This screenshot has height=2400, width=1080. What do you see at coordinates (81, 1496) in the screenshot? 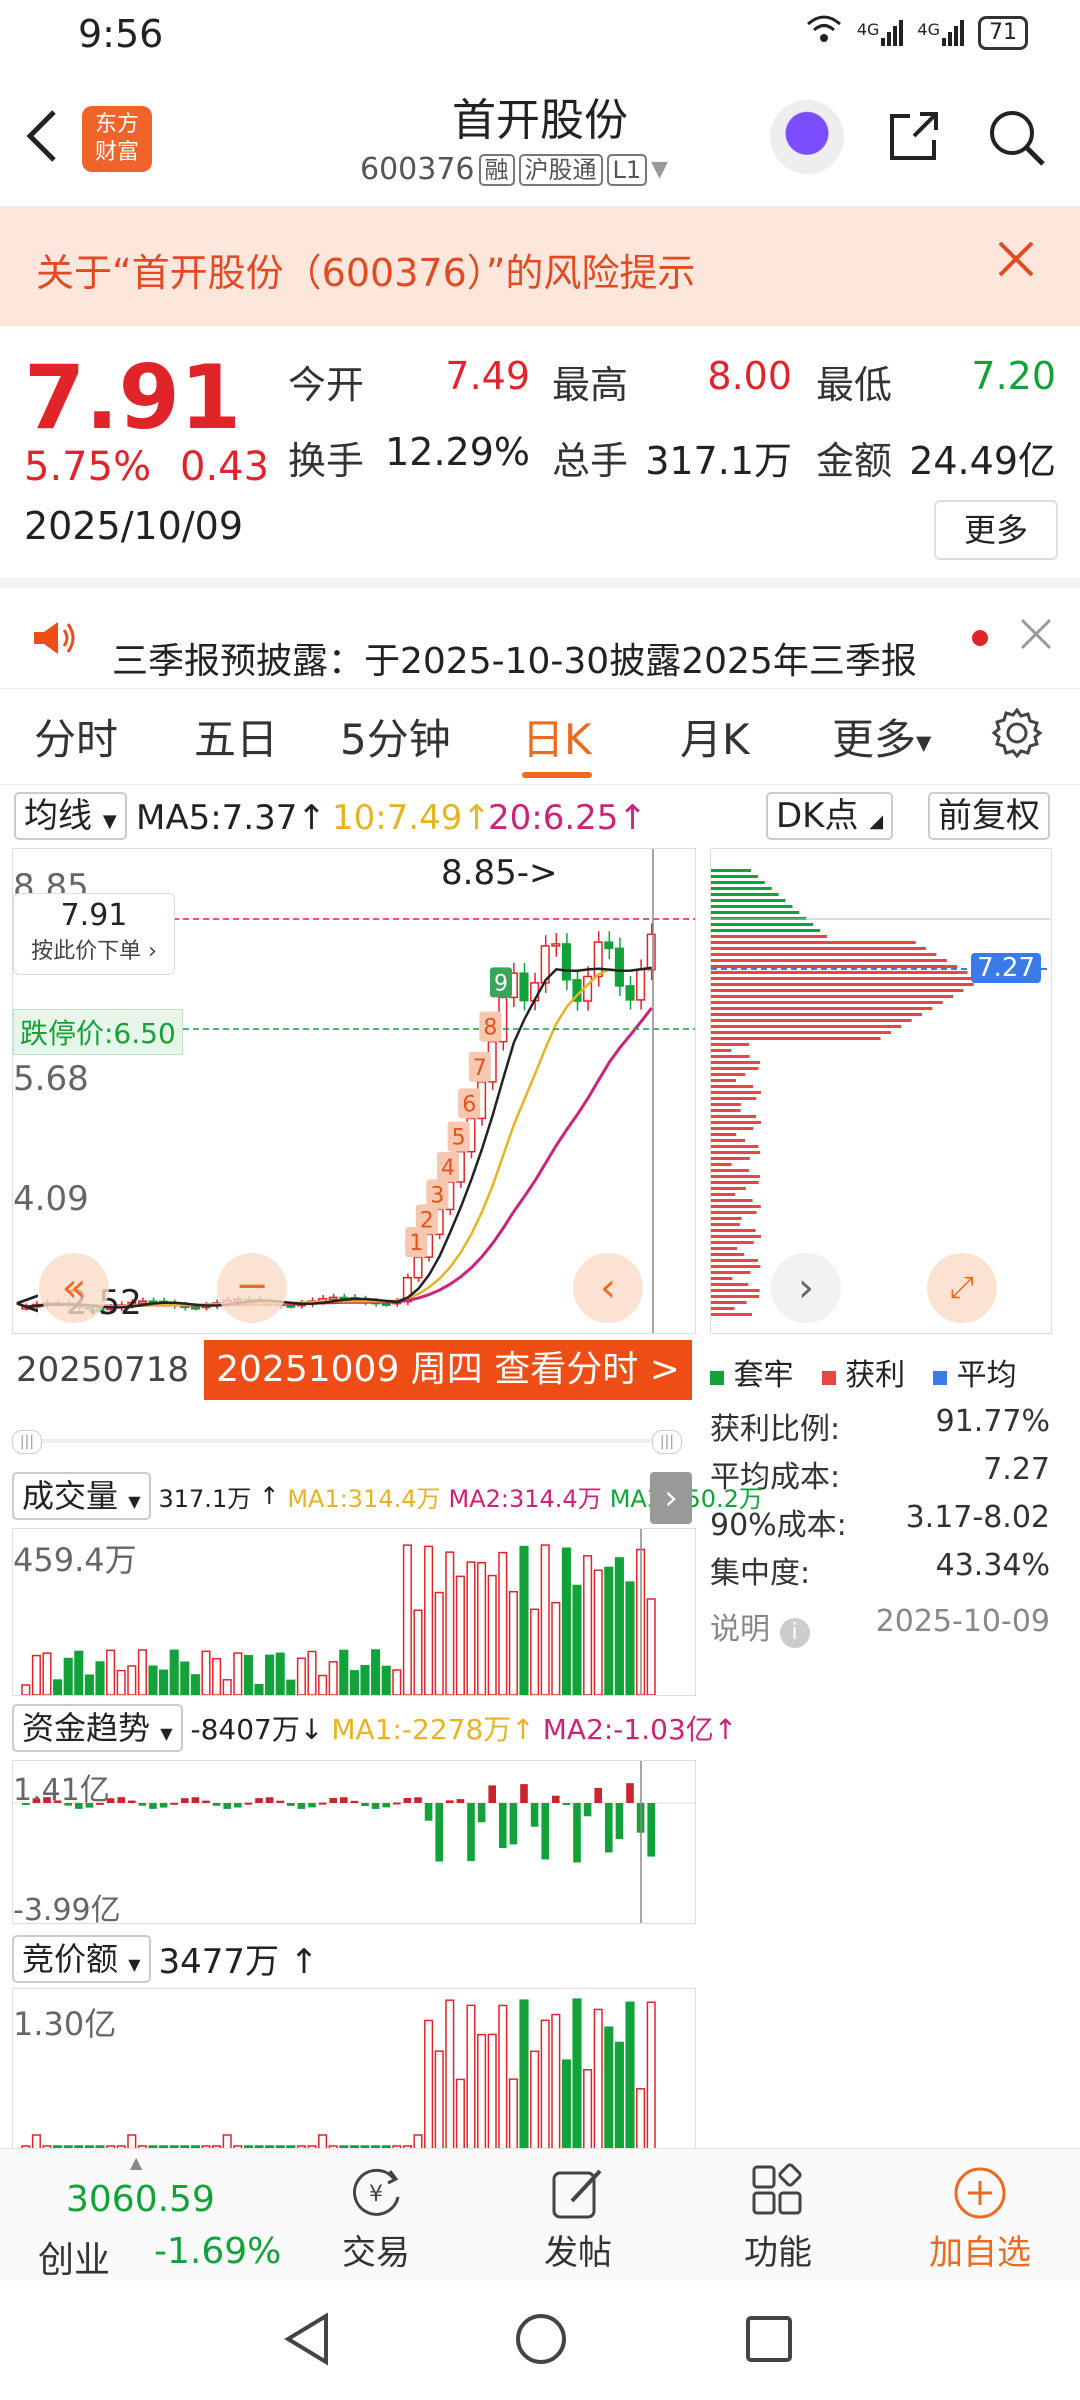
I see `volume-selector: 成交量 ▼` at bounding box center [81, 1496].